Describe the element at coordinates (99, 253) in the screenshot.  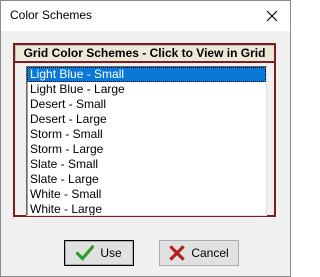
I see `use-button: Use` at that location.